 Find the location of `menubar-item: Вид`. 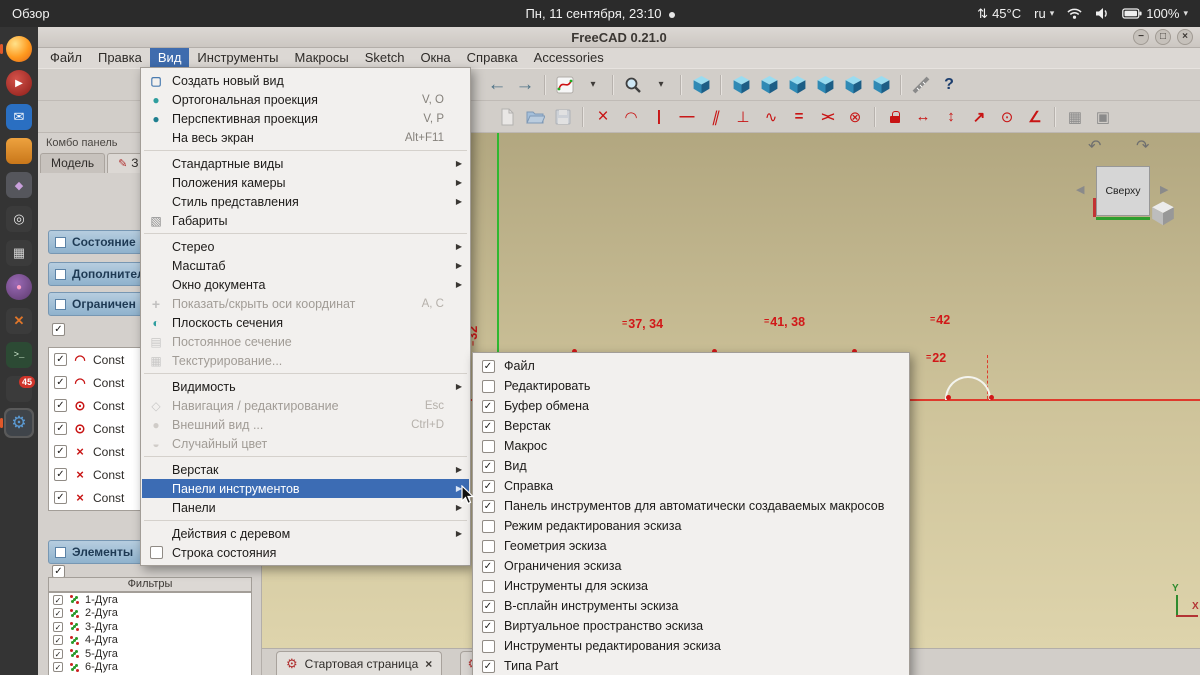

menubar-item: Вид is located at coordinates (169, 58).